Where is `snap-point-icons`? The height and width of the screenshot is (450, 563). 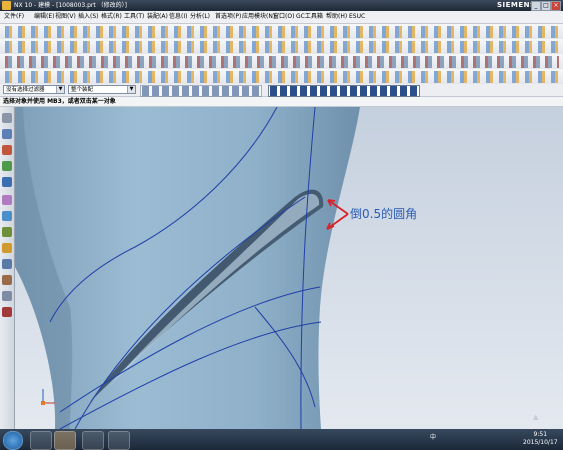
snap-point-icons is located at coordinates (344, 91).